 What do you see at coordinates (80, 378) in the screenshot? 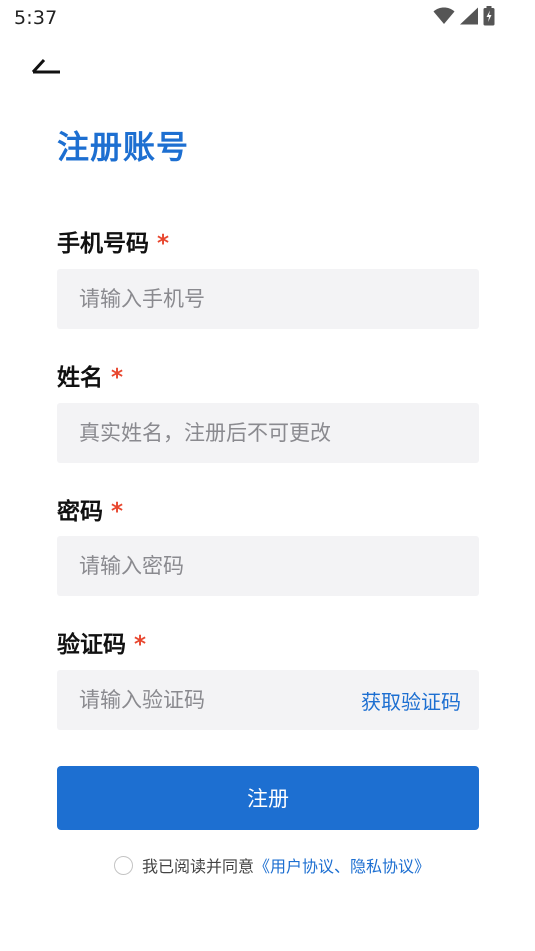
I see `name-label-text: 姓名` at bounding box center [80, 378].